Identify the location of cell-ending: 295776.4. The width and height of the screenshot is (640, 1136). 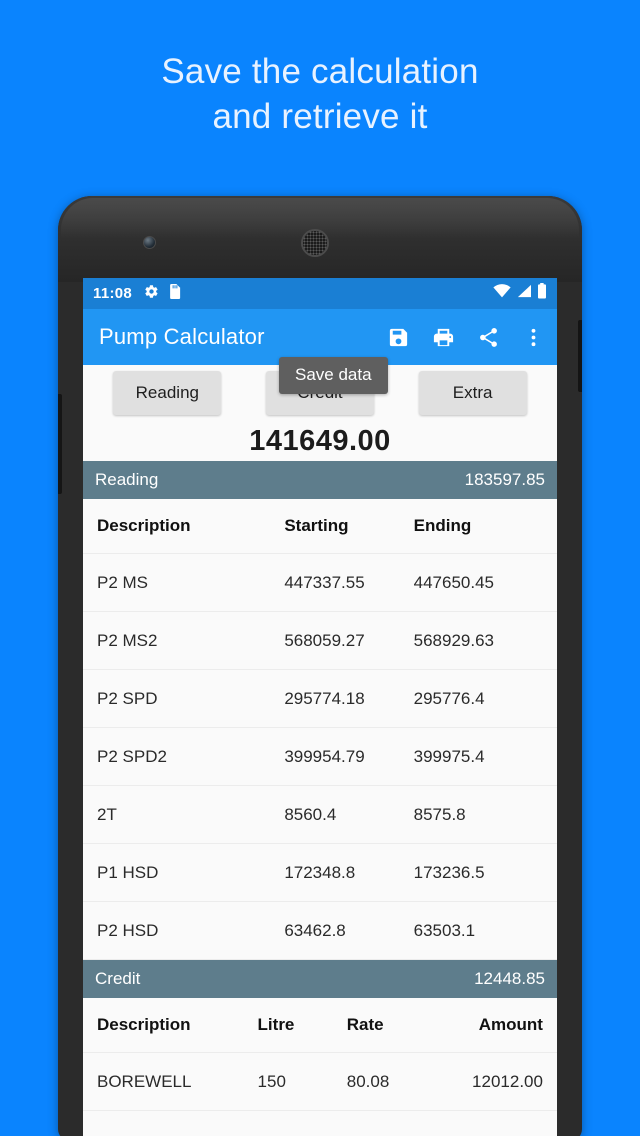
(449, 698).